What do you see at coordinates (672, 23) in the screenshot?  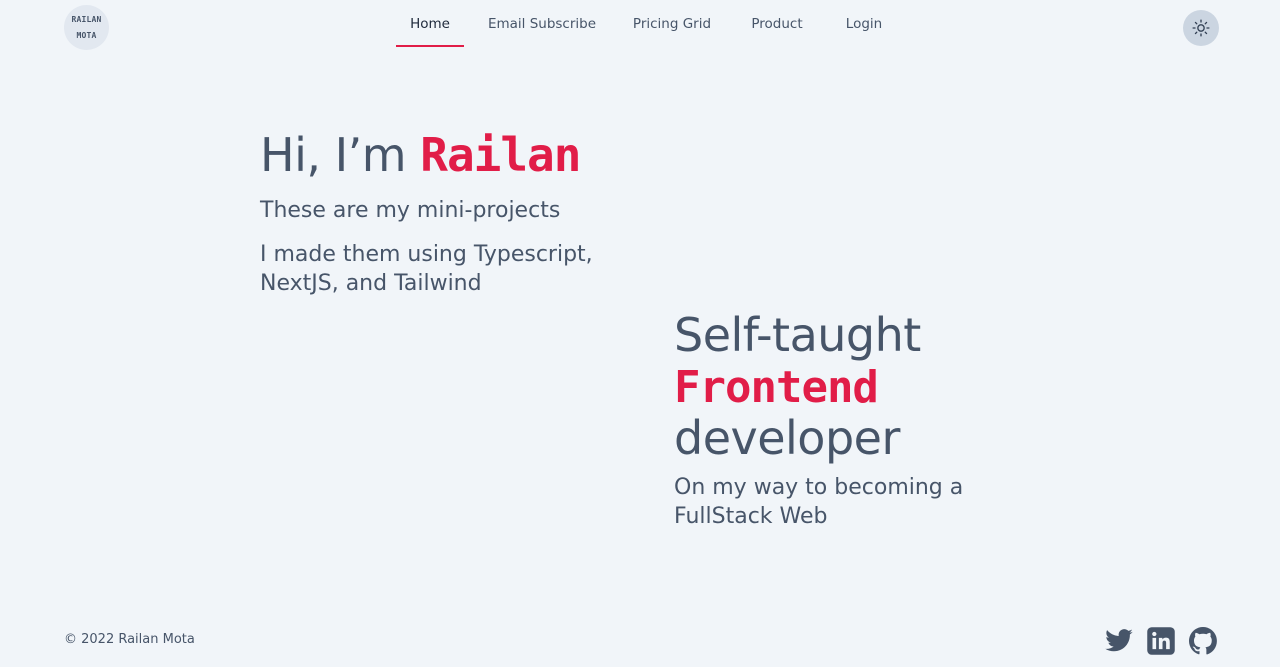 I see `nav-item-pricing-grid: Pricing Grid` at bounding box center [672, 23].